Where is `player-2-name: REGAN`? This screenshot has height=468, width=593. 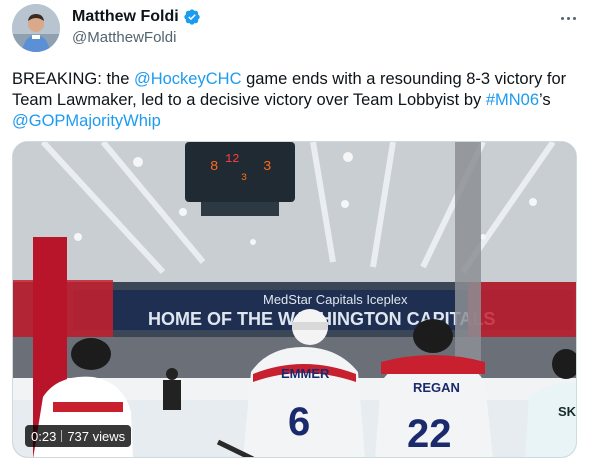 player-2-name: REGAN is located at coordinates (436, 387).